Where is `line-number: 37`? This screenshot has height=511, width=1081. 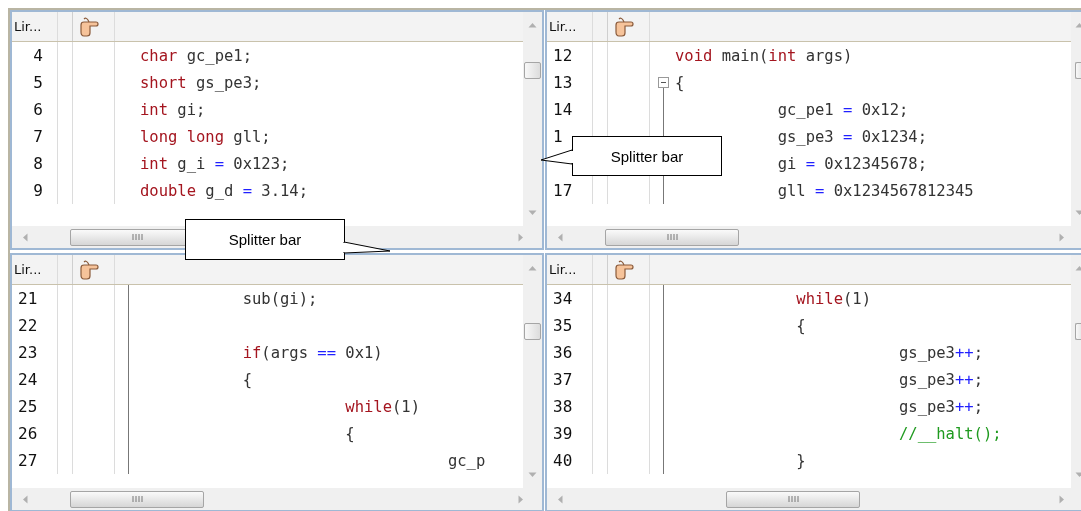
line-number: 37 is located at coordinates (563, 379).